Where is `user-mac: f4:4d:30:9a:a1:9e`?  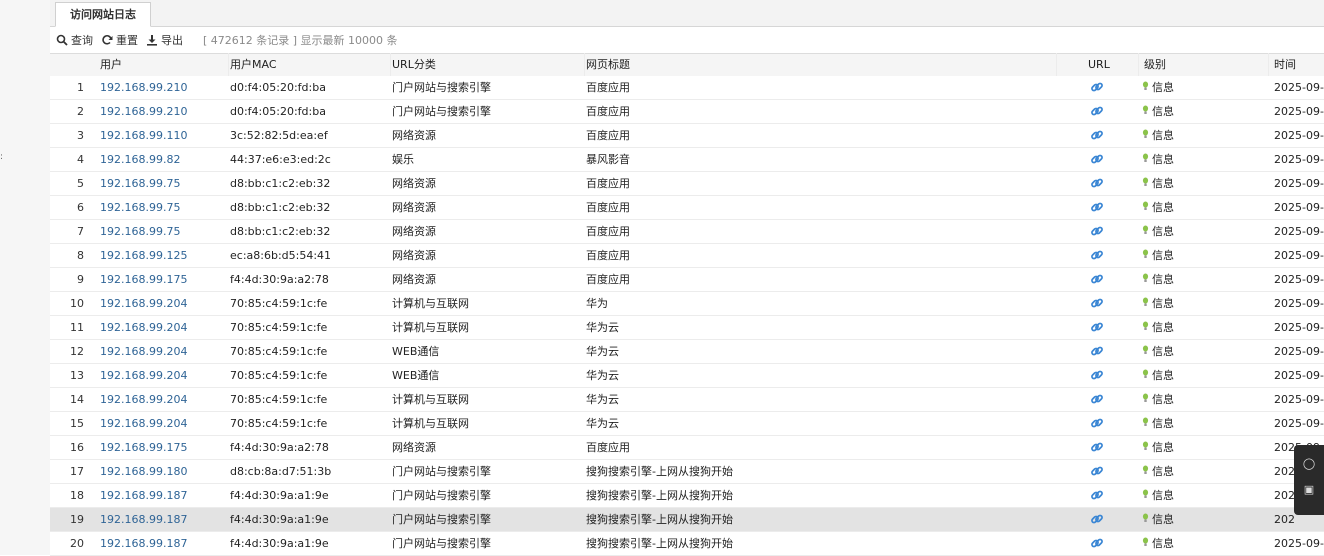
user-mac: f4:4d:30:9a:a1:9e is located at coordinates (279, 519).